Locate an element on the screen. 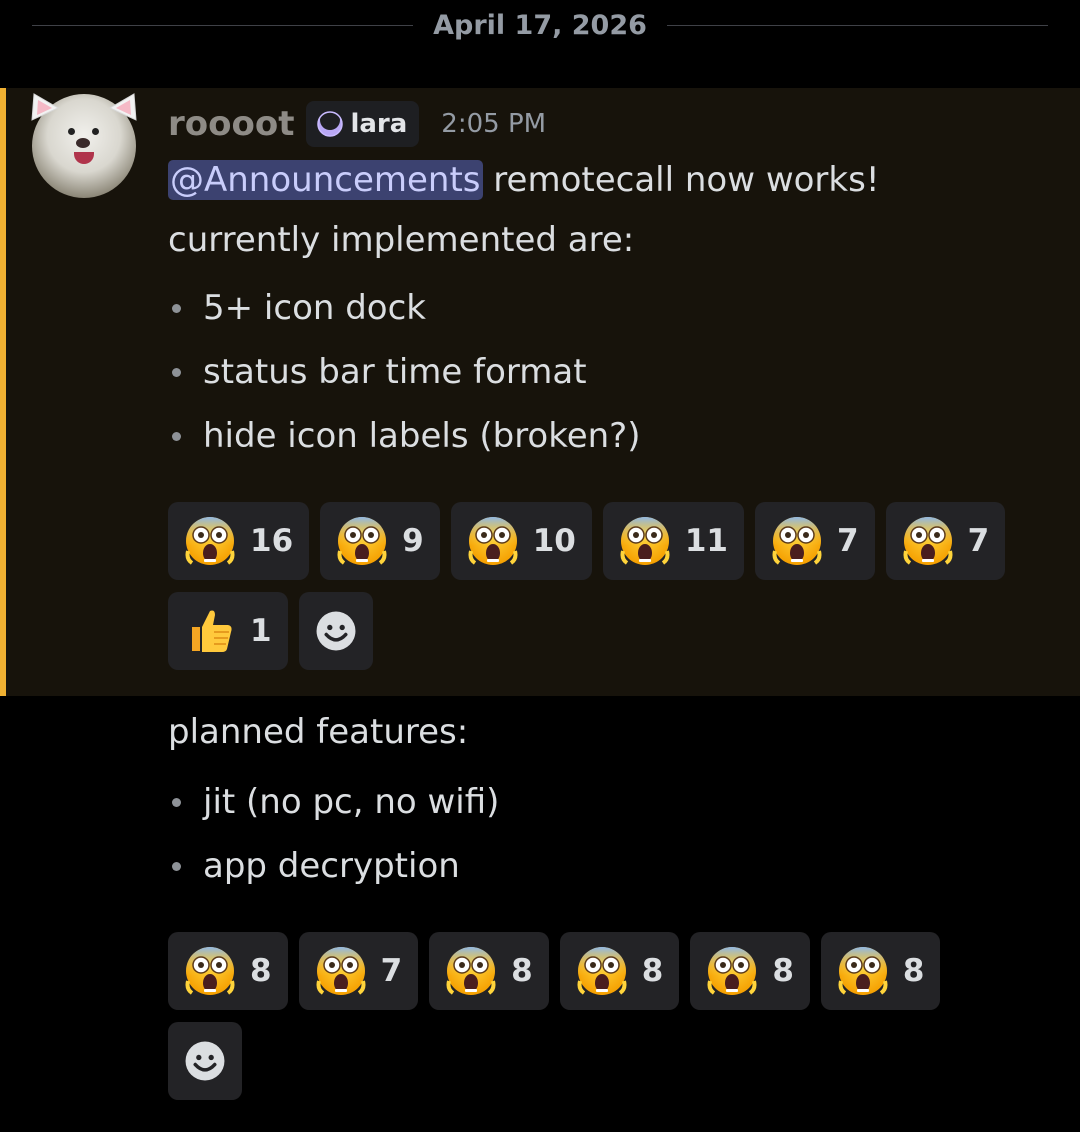 The image size is (1080, 1132). reaction-bar: 8 7 8 8 8 8 is located at coordinates (554, 971).